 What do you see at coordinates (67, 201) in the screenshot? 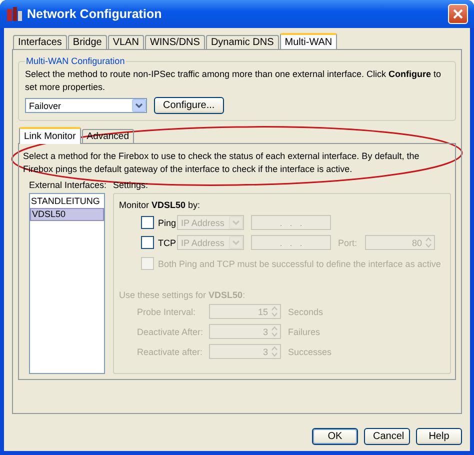
I see `list-item: STANDLEITUNG` at bounding box center [67, 201].